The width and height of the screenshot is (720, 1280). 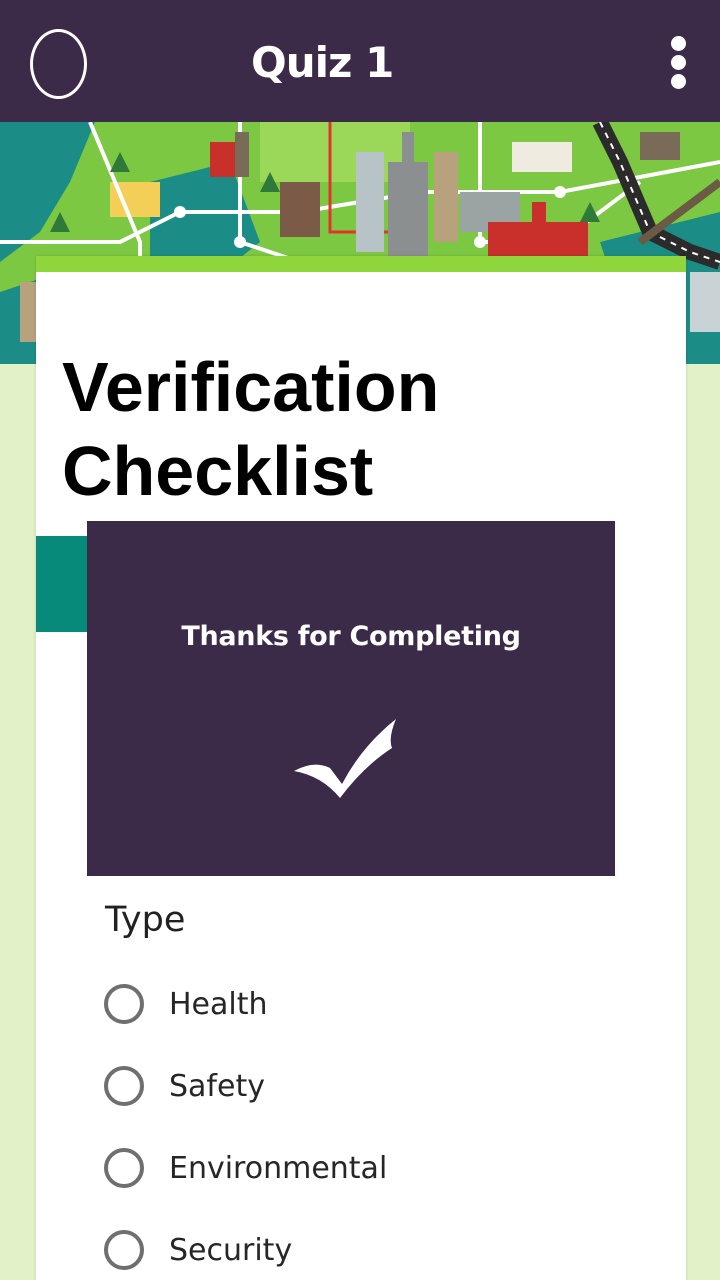 What do you see at coordinates (251, 429) in the screenshot?
I see `form-title: Verification Checklist` at bounding box center [251, 429].